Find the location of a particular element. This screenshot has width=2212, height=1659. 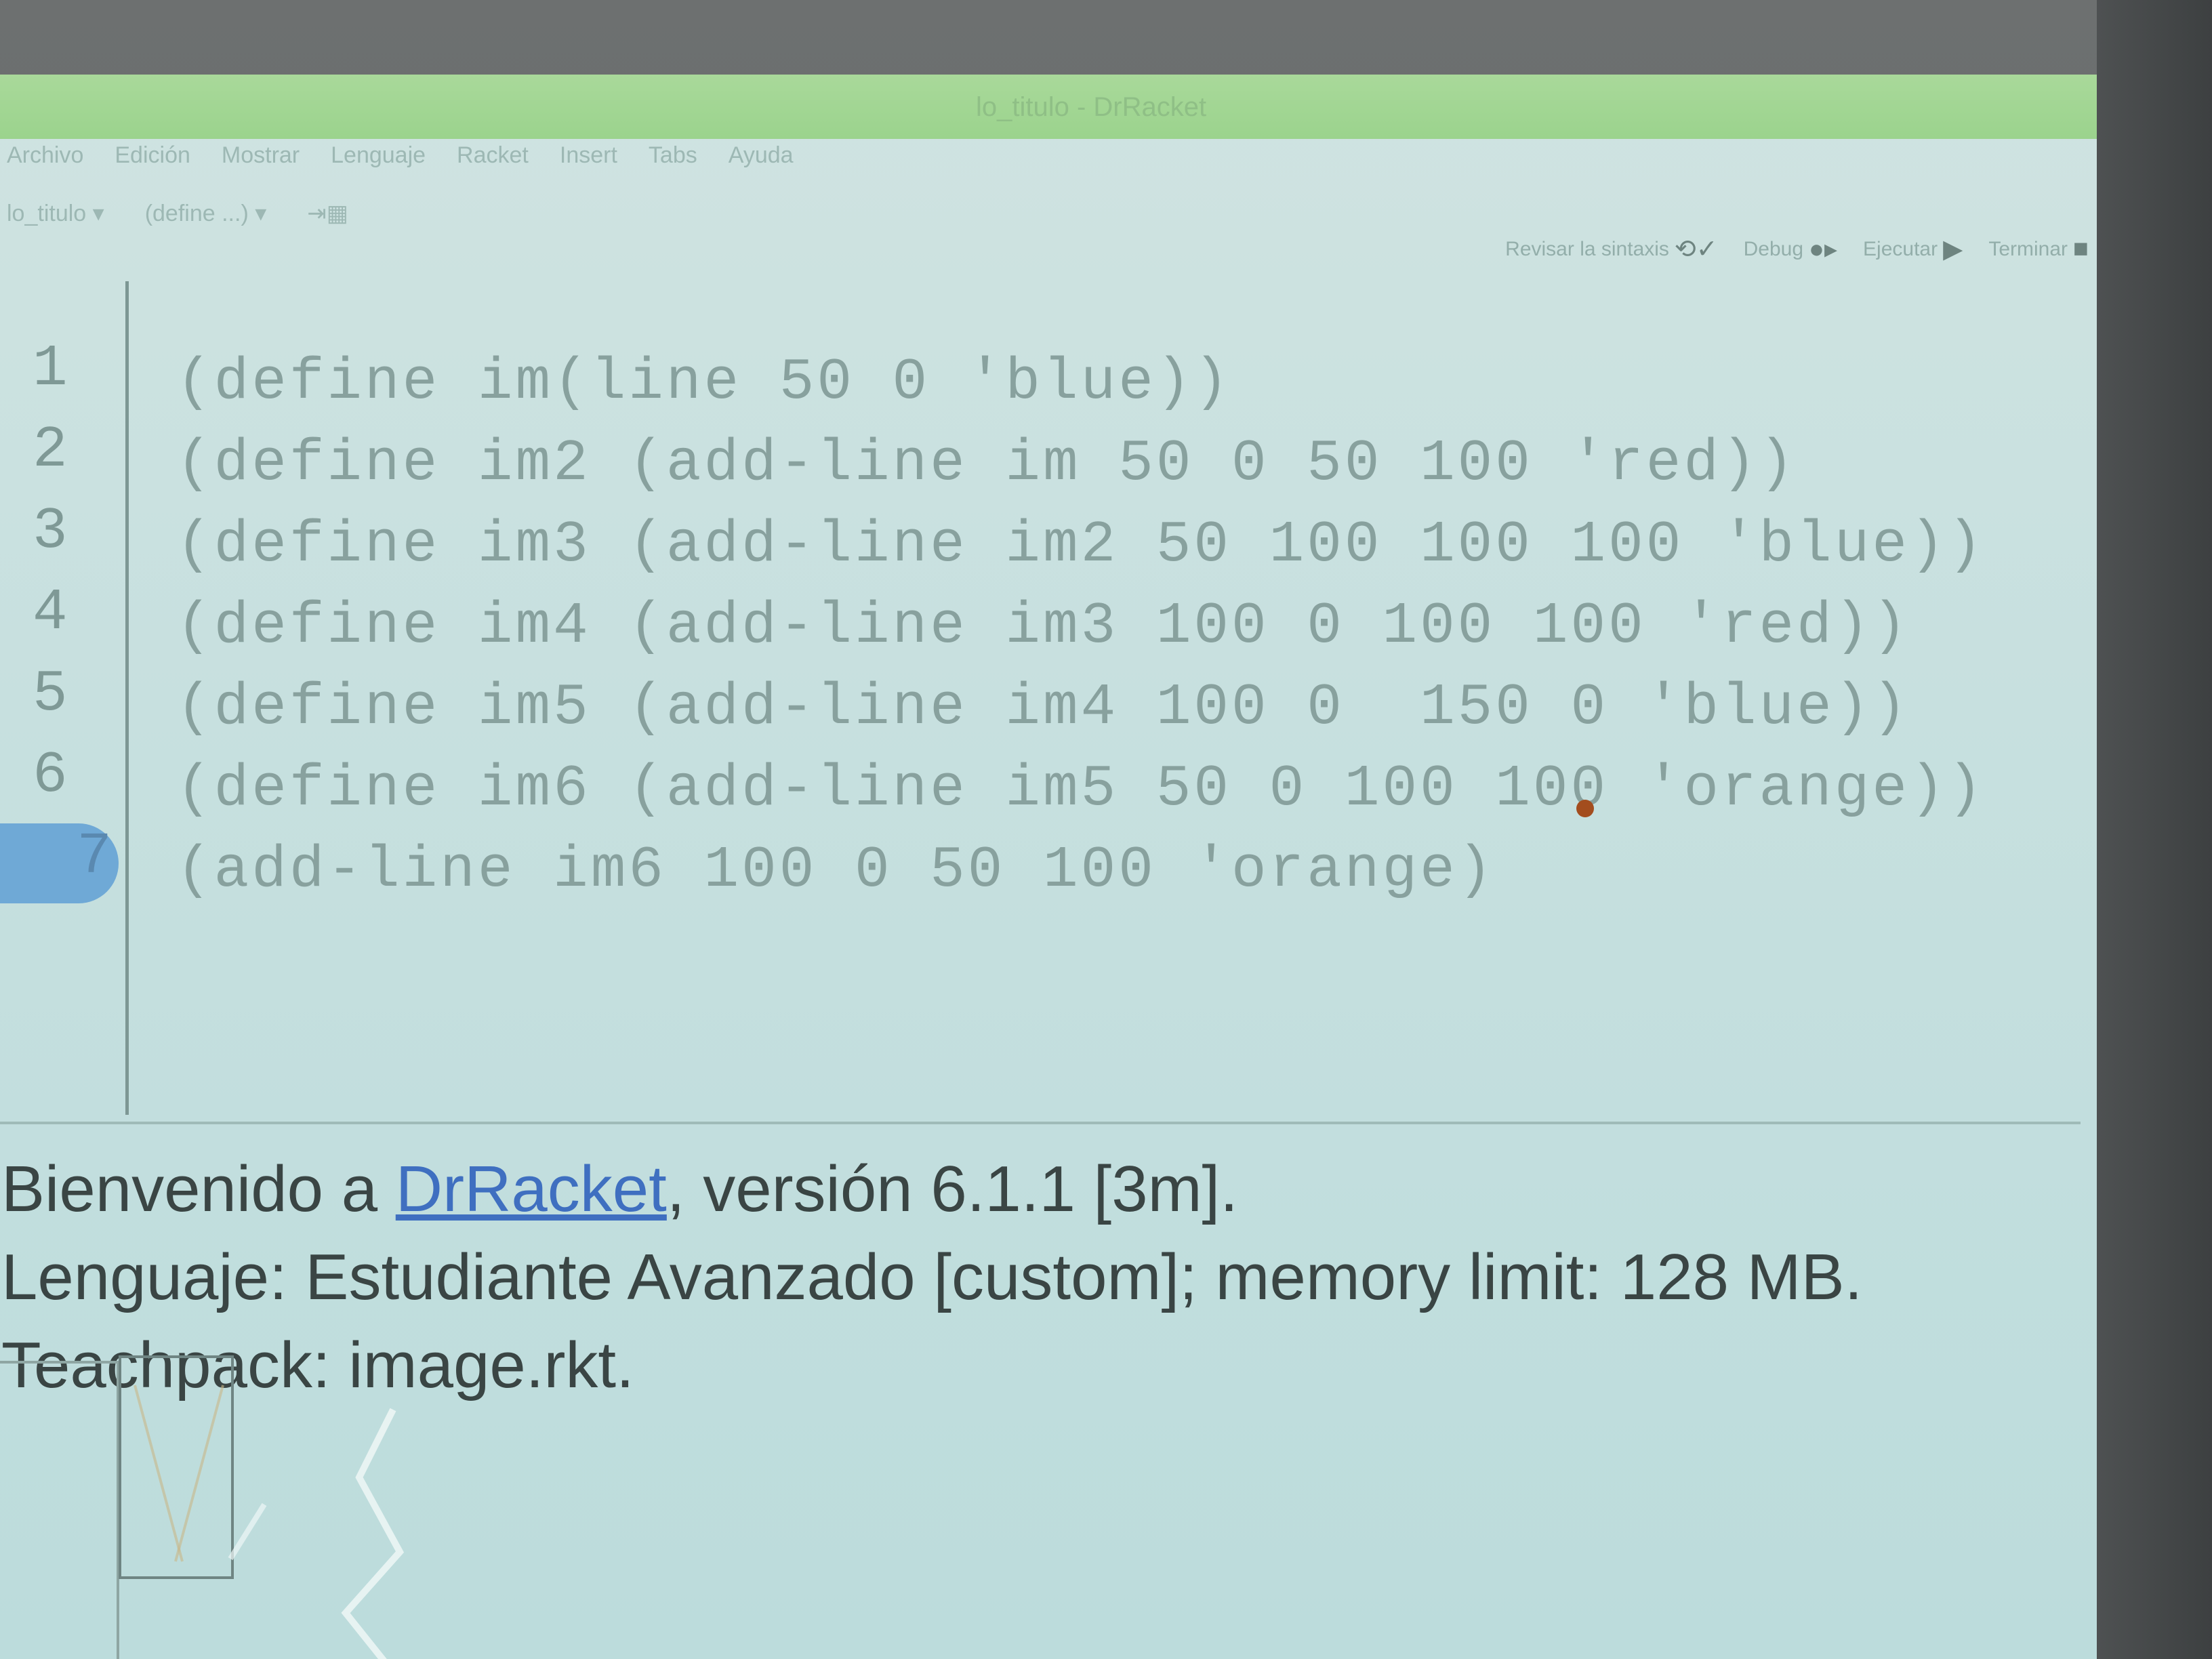

menu-mostrar: Mostrar is located at coordinates (261, 162).